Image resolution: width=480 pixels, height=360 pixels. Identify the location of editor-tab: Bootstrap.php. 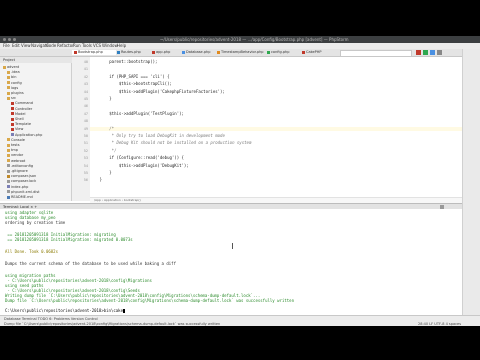
(94, 52).